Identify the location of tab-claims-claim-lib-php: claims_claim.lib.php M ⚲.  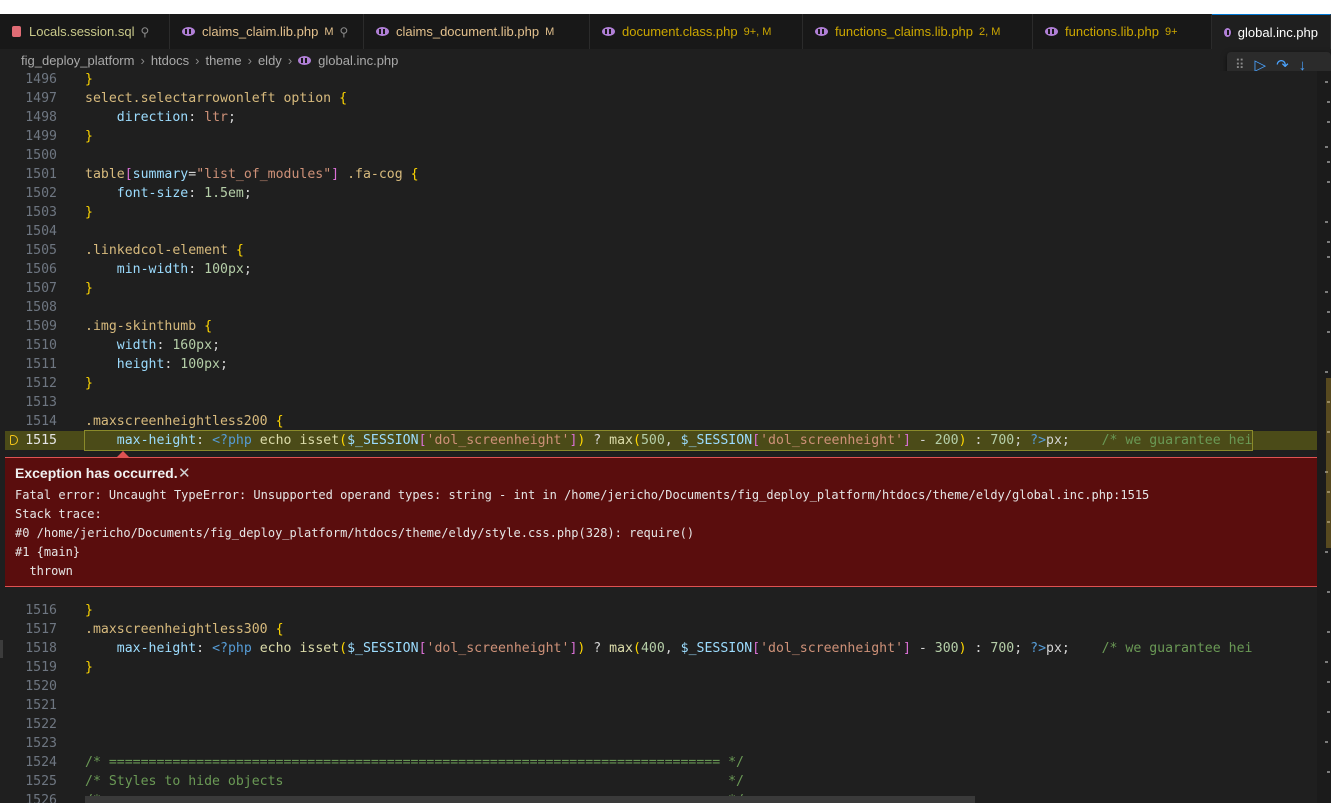
(267, 31).